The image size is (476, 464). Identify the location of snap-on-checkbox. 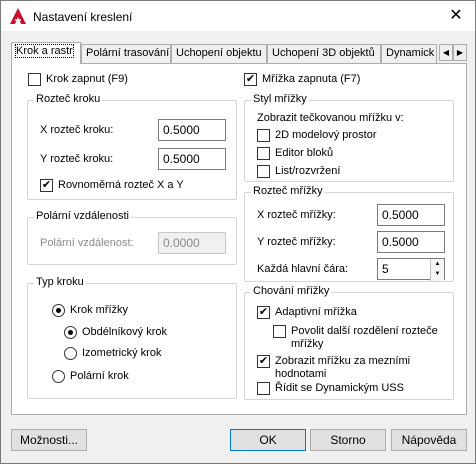
(34, 79).